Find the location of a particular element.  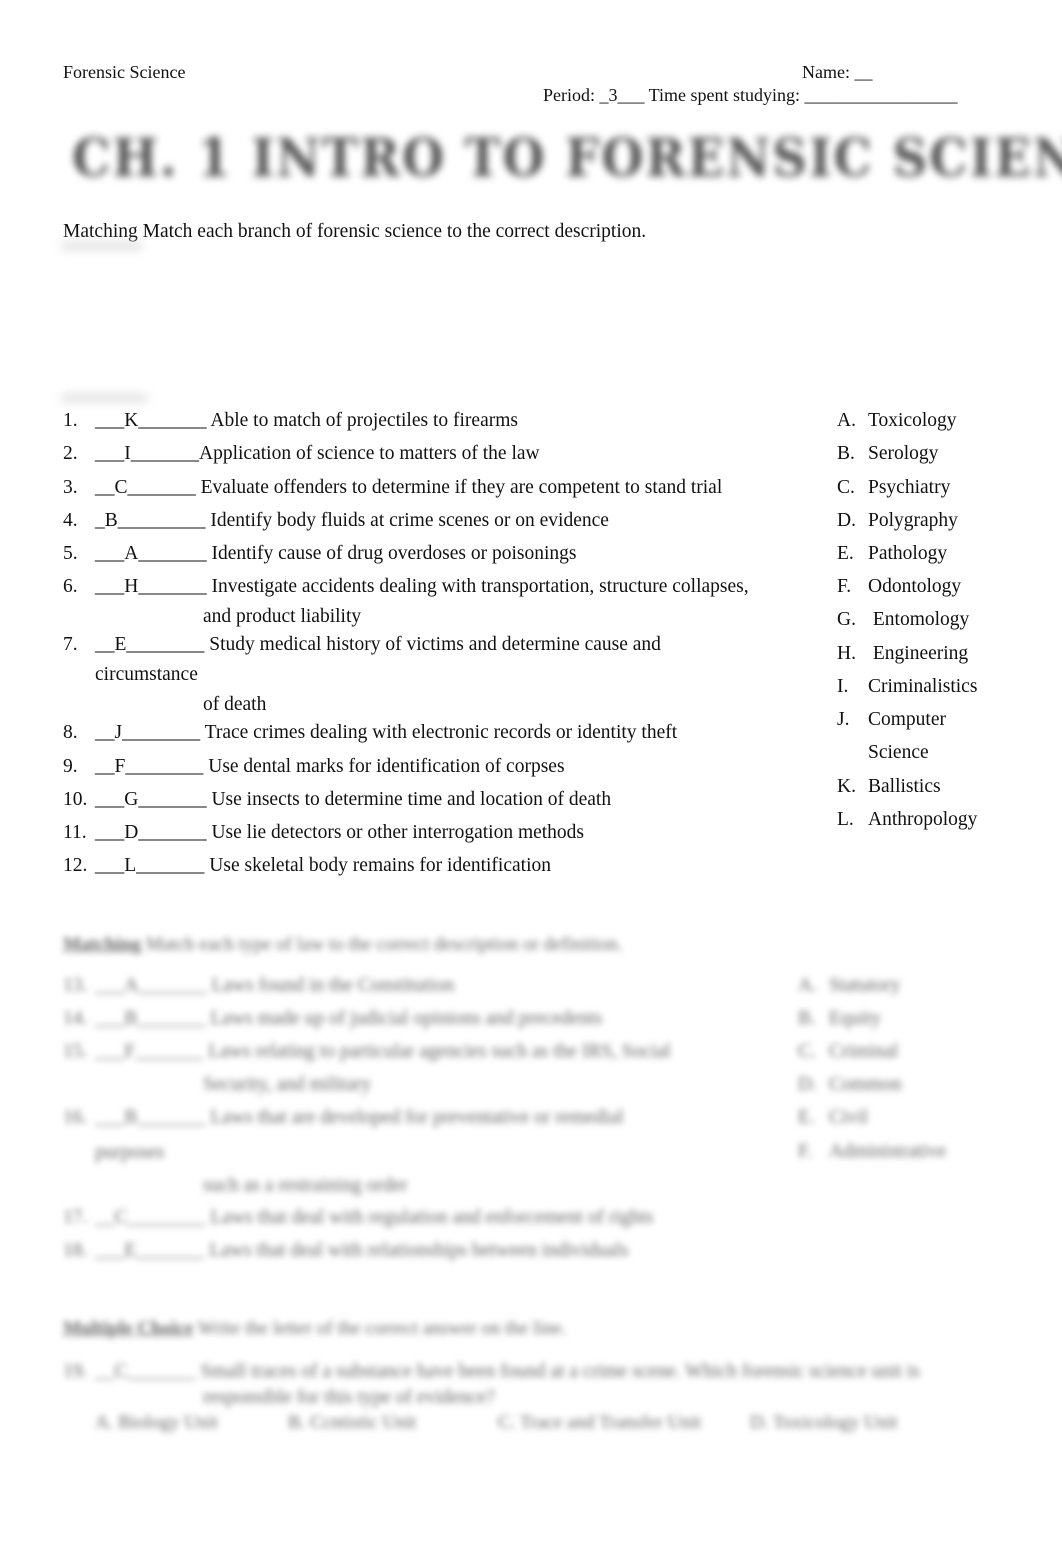

option-letter: A. is located at coordinates (807, 985).